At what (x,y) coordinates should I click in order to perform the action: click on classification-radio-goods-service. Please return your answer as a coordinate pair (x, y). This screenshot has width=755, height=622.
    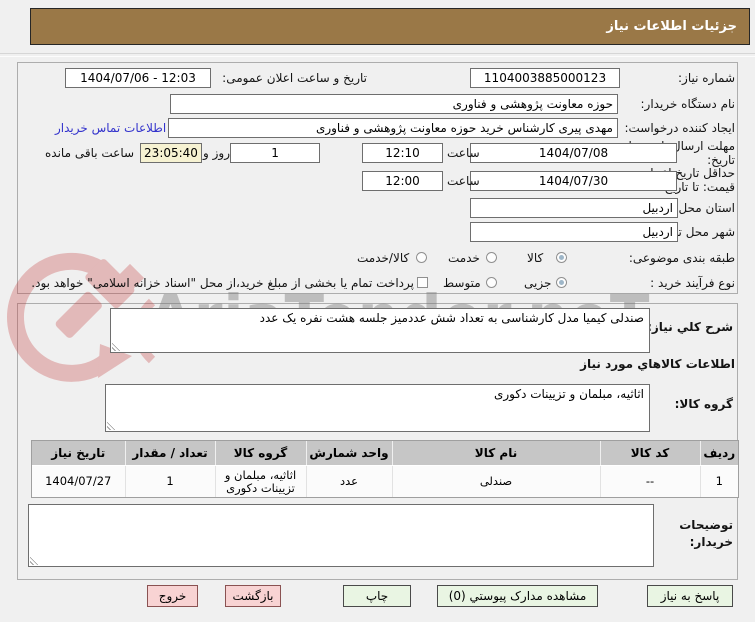
    Looking at the image, I should click on (421, 257).